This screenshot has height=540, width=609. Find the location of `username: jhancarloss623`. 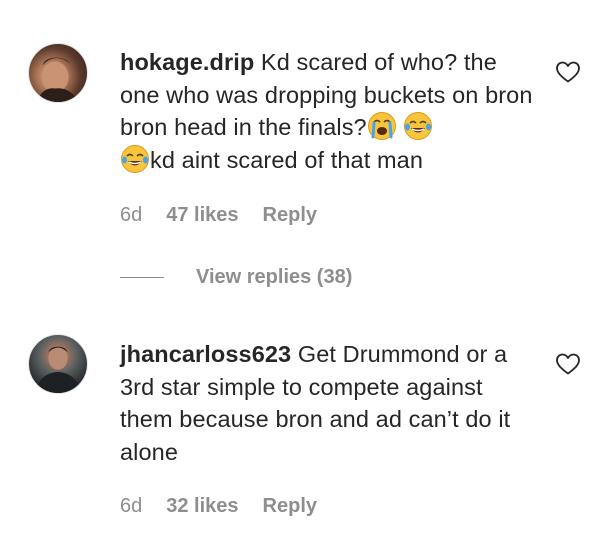

username: jhancarloss623 is located at coordinates (205, 354).